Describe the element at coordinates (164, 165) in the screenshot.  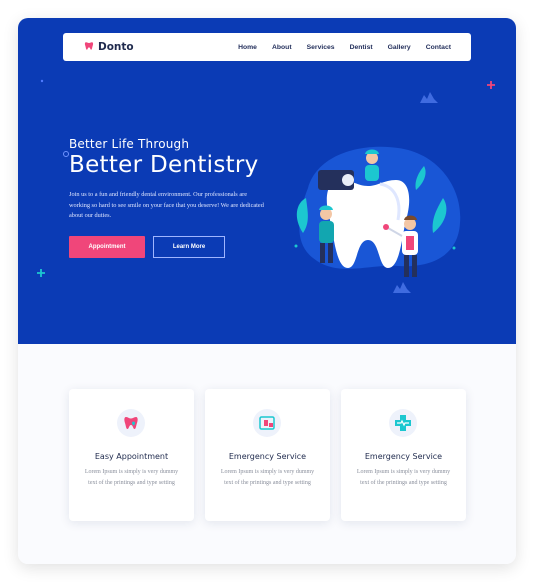
I see `hero-title: Better Dentistry` at that location.